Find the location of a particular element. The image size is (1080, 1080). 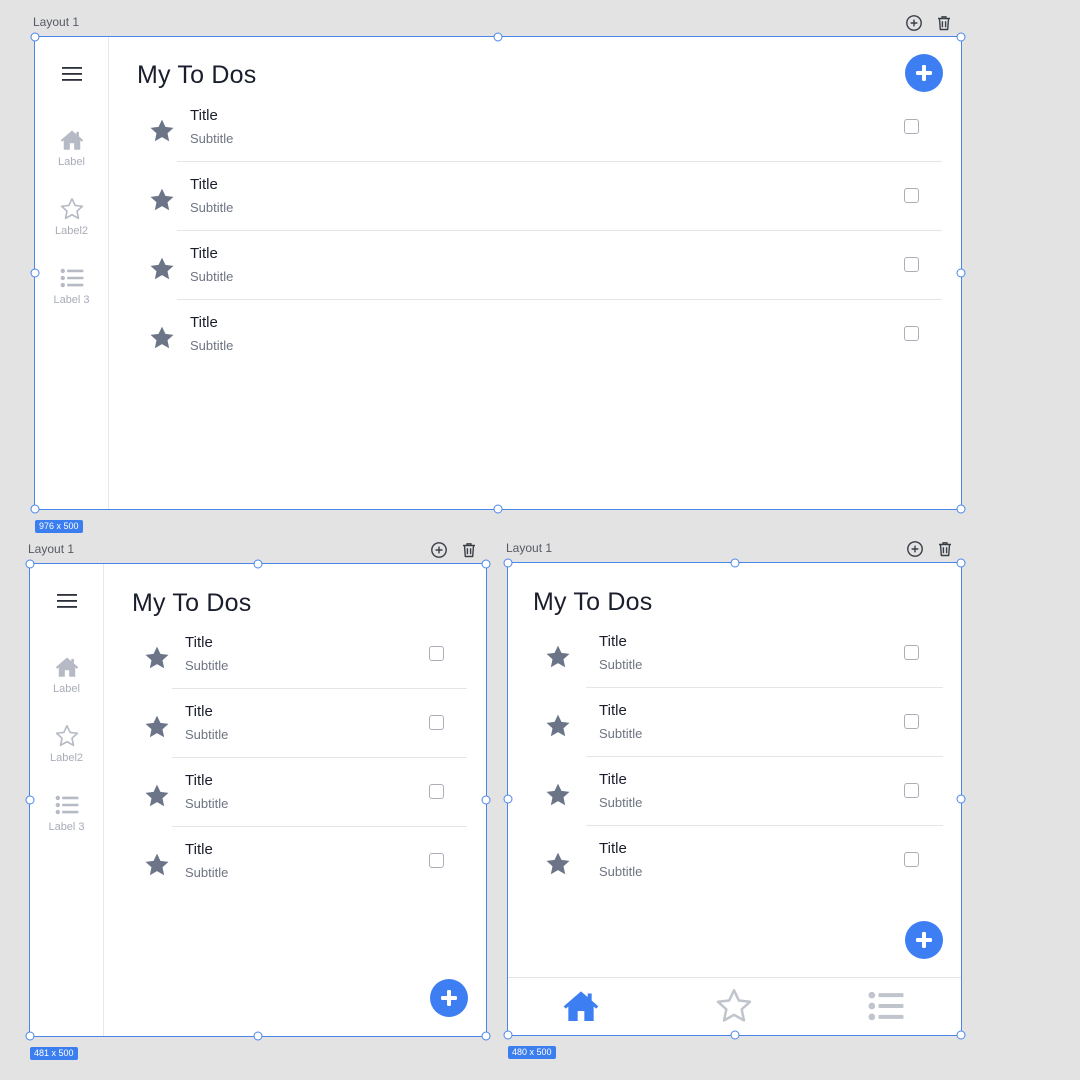

list-icon is located at coordinates (886, 1006).